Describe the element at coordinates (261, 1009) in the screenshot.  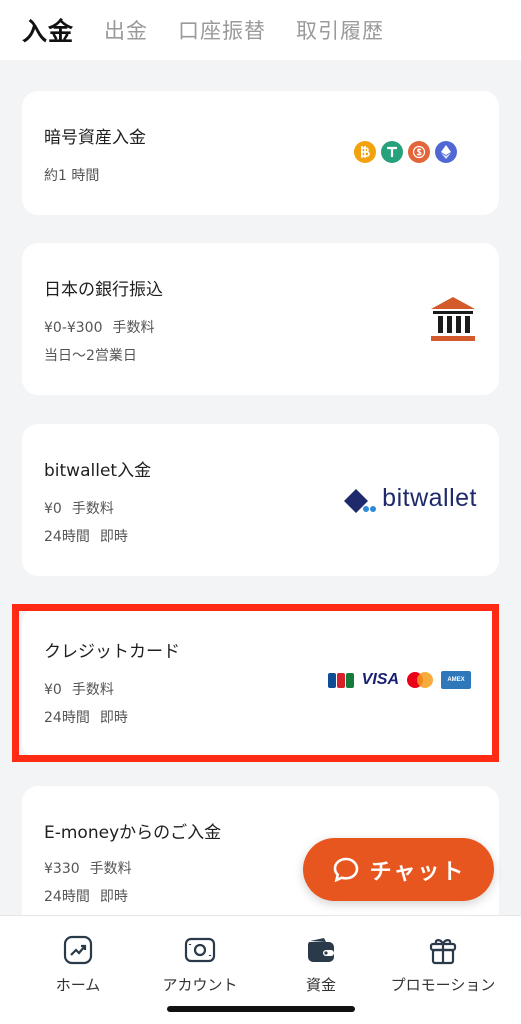
I see `home-indicator` at that location.